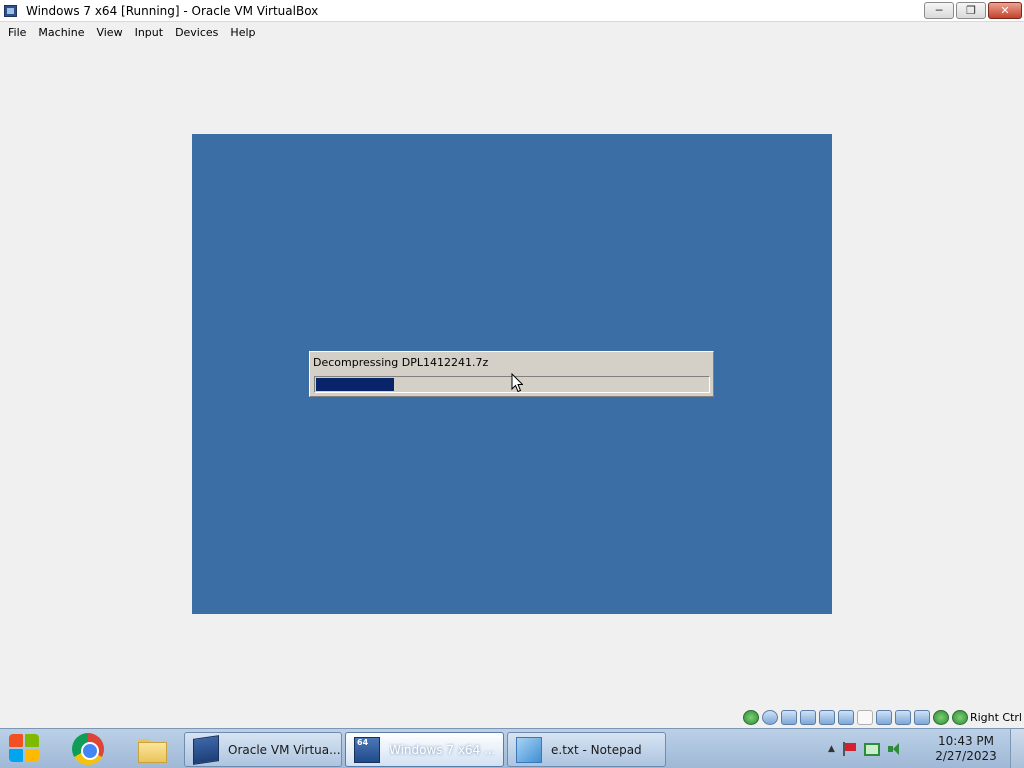  I want to click on usb-icon, so click(827, 717).